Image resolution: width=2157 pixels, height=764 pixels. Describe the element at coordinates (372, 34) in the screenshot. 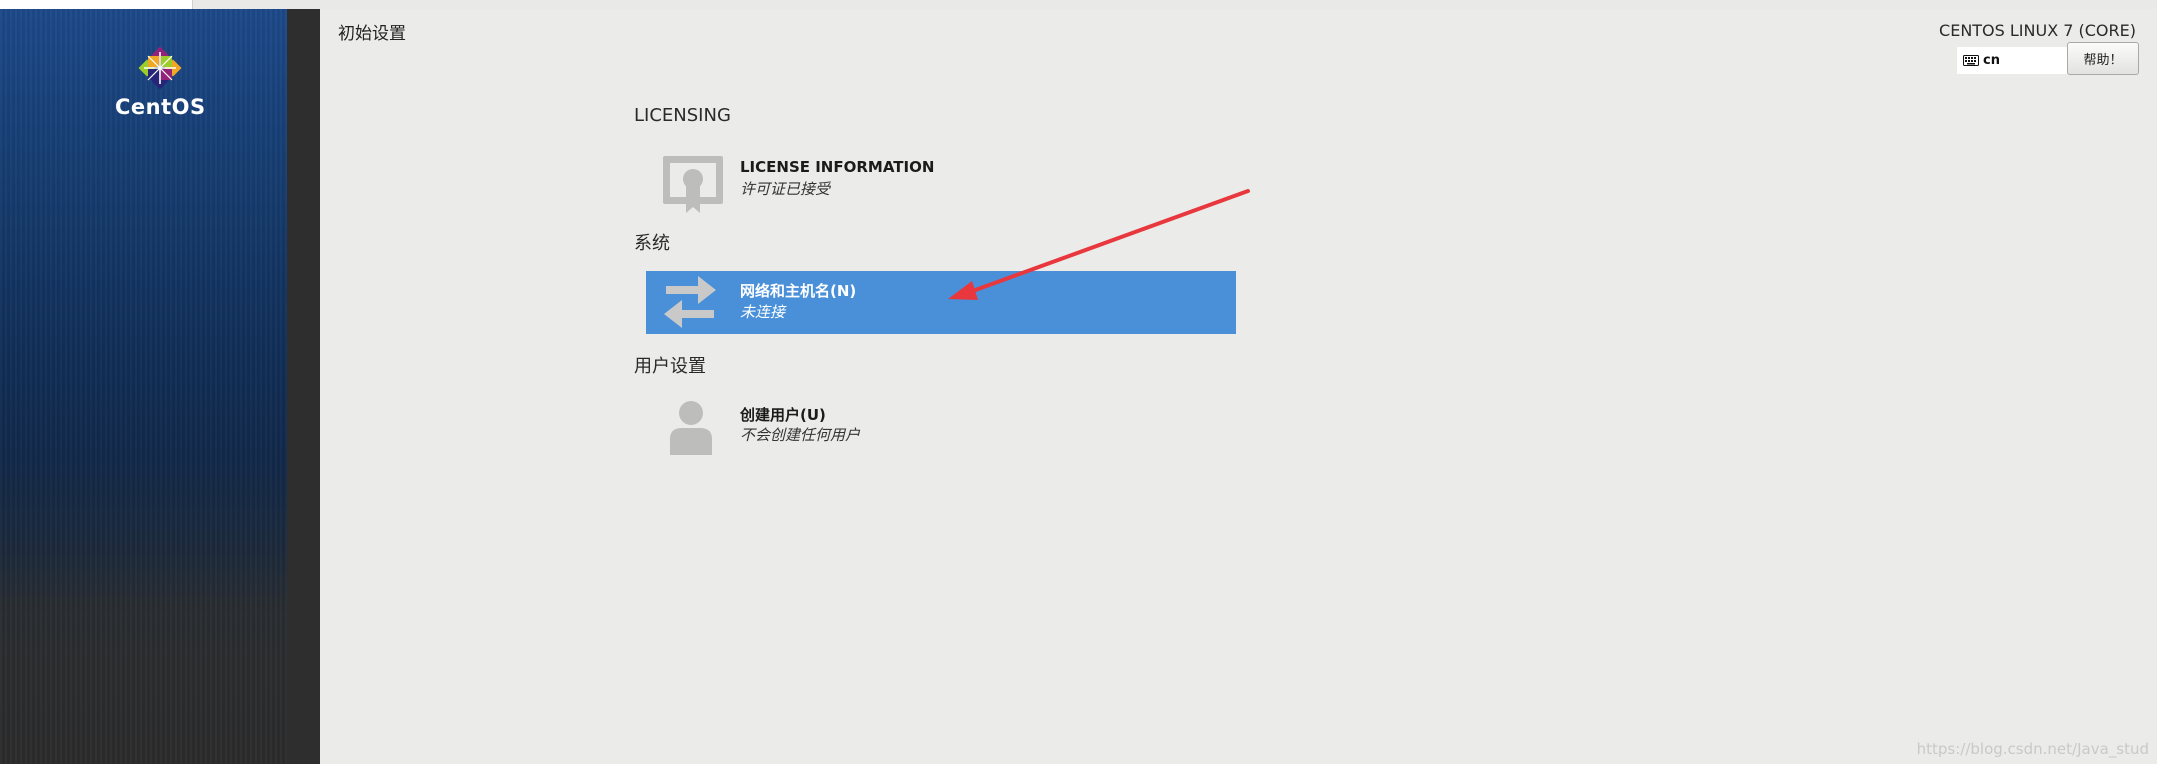

I see `page-title: 初始设置` at that location.